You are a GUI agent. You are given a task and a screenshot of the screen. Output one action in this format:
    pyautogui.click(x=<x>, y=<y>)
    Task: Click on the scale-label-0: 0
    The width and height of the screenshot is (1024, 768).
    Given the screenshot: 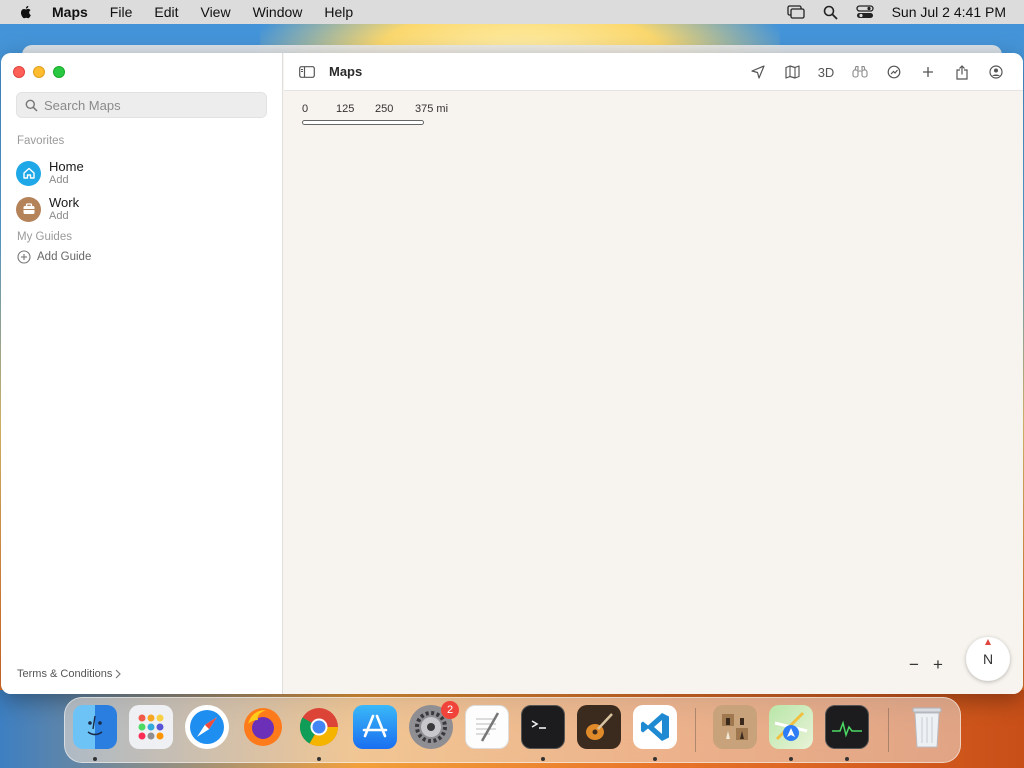 What is the action you would take?
    pyautogui.click(x=305, y=109)
    